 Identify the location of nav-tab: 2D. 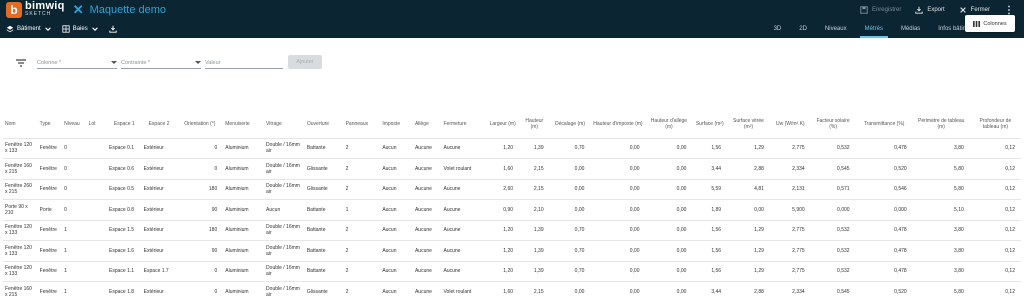
(803, 29).